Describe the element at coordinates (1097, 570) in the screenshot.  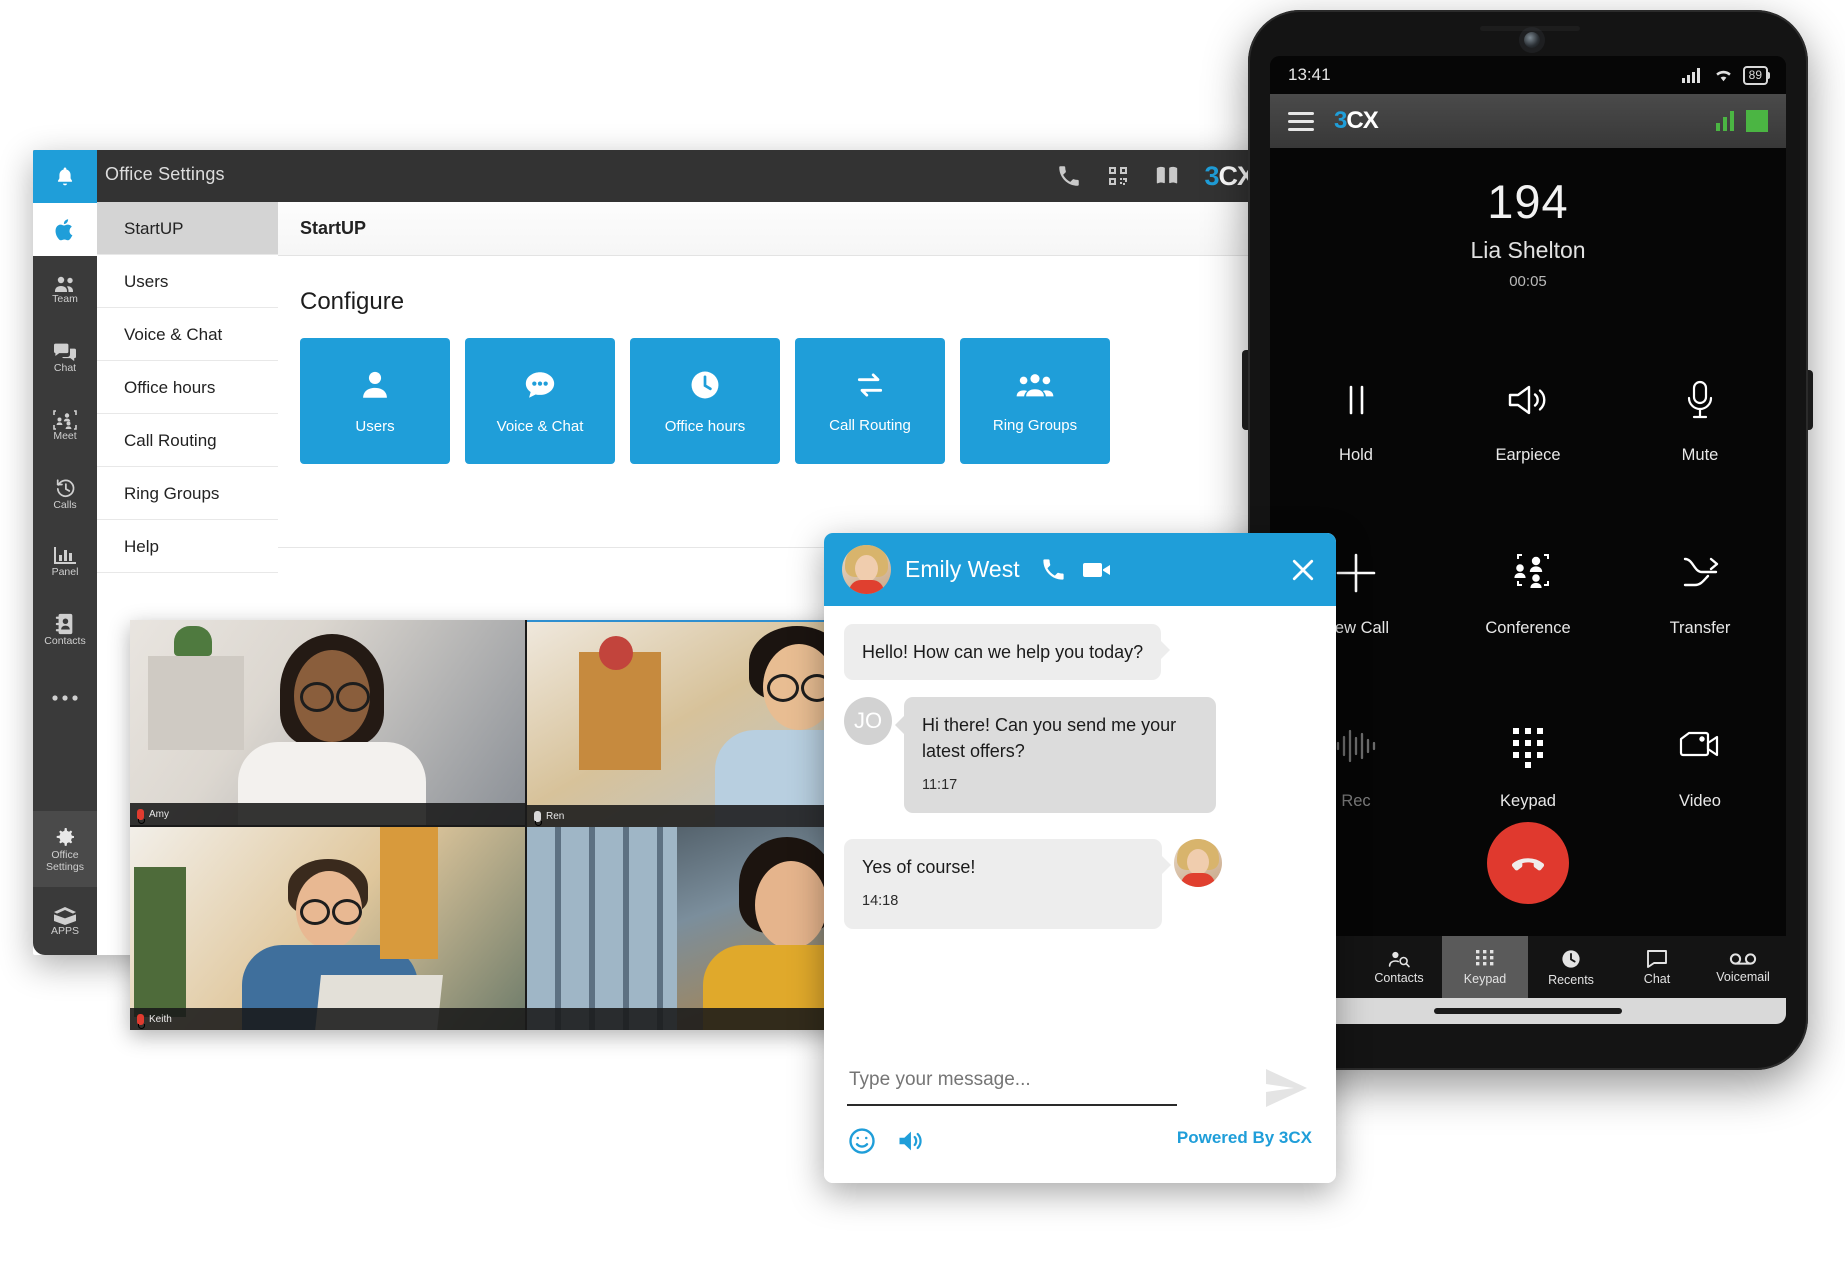
I see `video-camera-icon` at that location.